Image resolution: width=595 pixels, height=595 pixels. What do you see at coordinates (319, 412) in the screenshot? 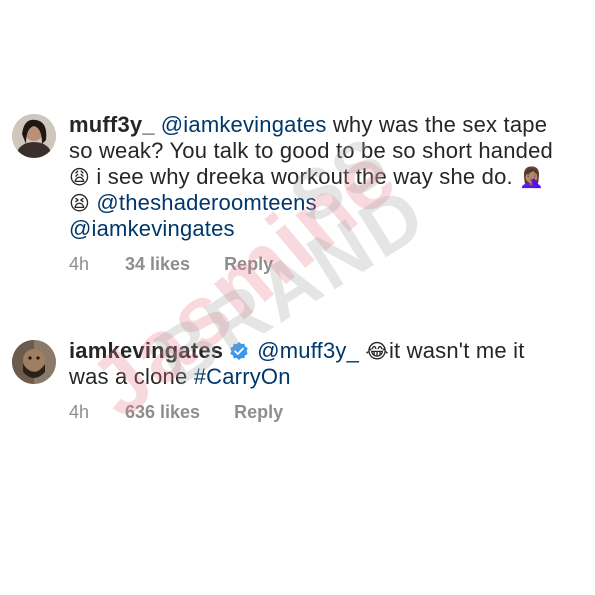
I see `comment-meta: 4h 636 likes Reply` at bounding box center [319, 412].